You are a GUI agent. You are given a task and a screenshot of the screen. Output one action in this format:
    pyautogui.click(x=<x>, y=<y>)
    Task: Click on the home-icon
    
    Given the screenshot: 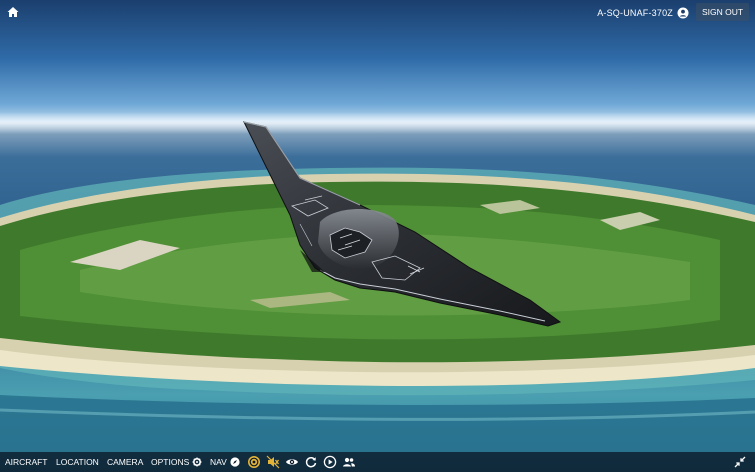 What is the action you would take?
    pyautogui.click(x=13, y=12)
    